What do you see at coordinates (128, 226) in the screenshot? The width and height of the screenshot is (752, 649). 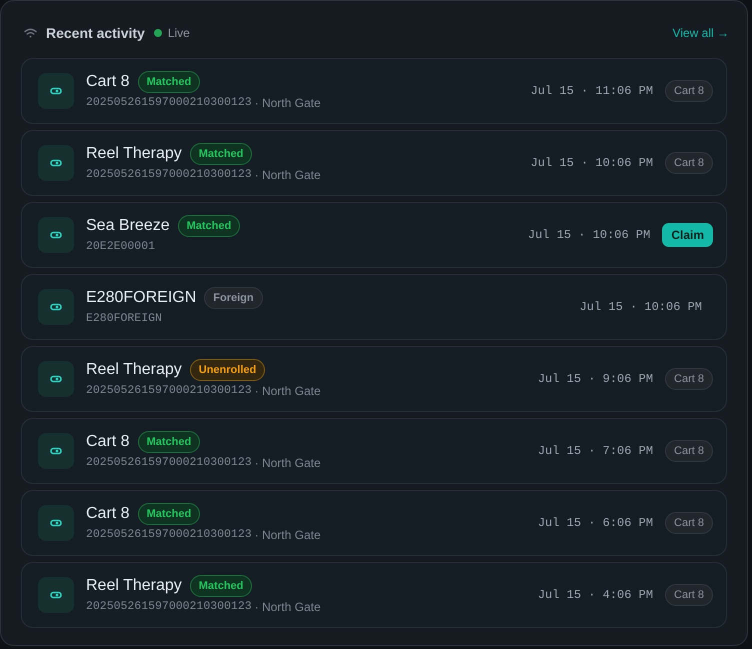 I see `item-title: Sea Breeze` at bounding box center [128, 226].